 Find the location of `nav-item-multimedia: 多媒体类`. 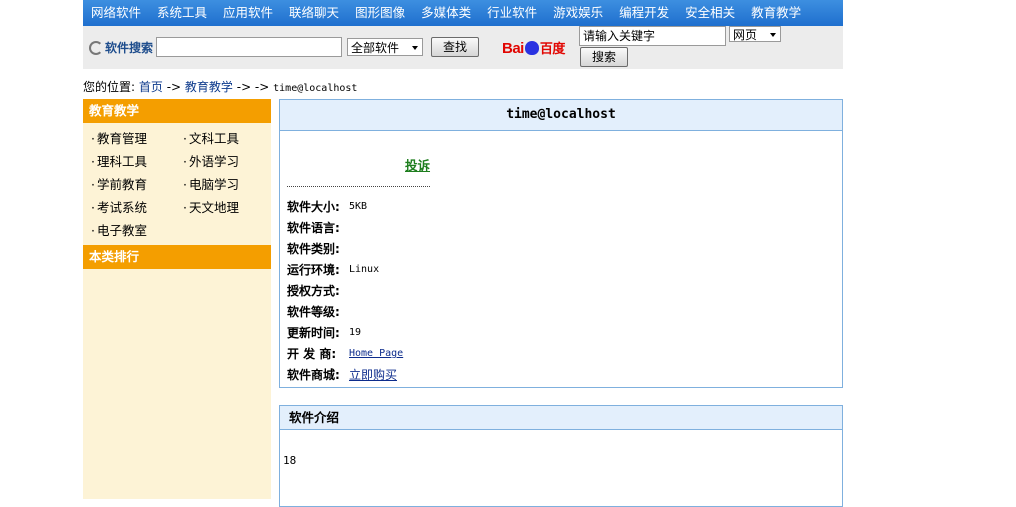

nav-item-multimedia: 多媒体类 is located at coordinates (446, 13).